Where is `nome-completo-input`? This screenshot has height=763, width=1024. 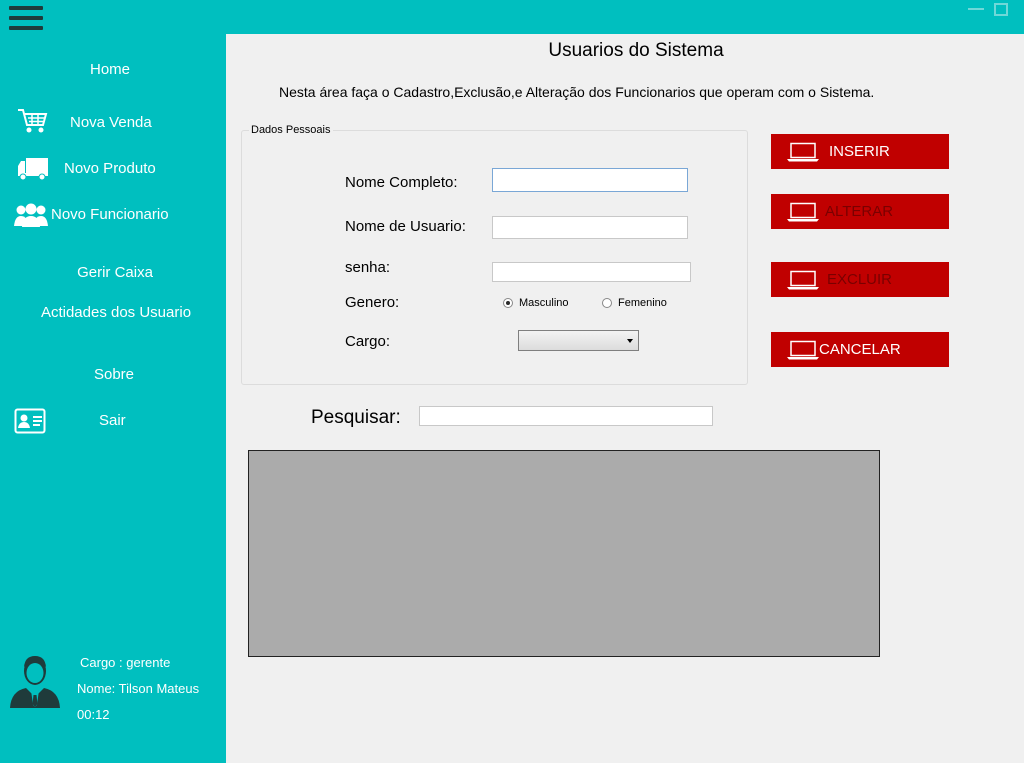 nome-completo-input is located at coordinates (590, 180).